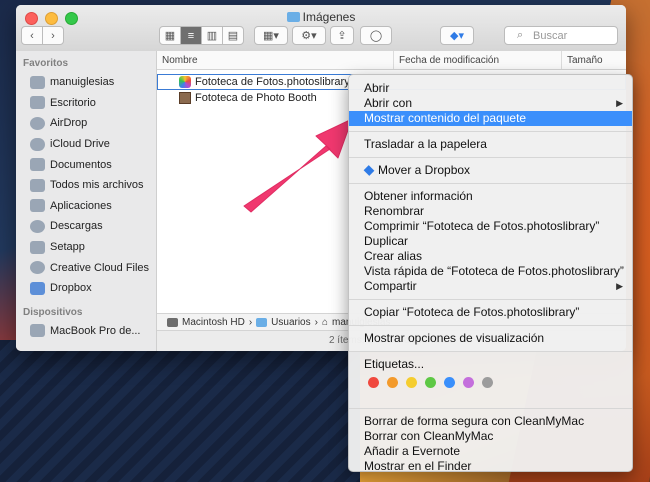  Describe the element at coordinates (490, 421) in the screenshot. I see `menu-item-secure-erase-cleanmymac: Borrar de forma segura con CleanMyMac` at that location.